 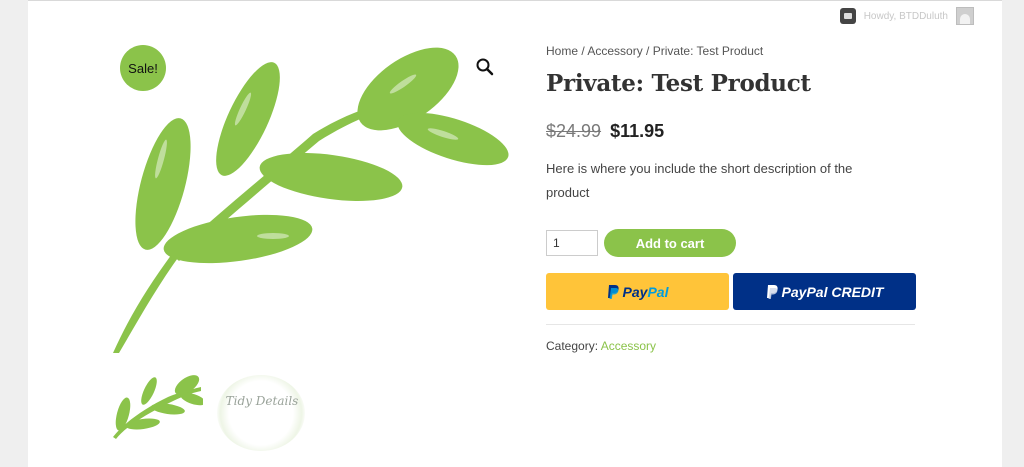 What do you see at coordinates (159, 409) in the screenshot?
I see `thumbnail-leaf` at bounding box center [159, 409].